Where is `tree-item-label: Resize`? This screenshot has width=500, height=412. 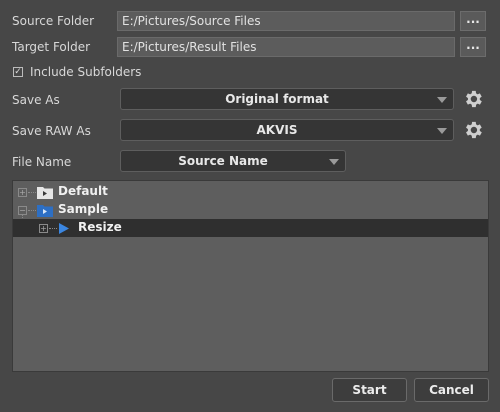 tree-item-label: Resize is located at coordinates (100, 227).